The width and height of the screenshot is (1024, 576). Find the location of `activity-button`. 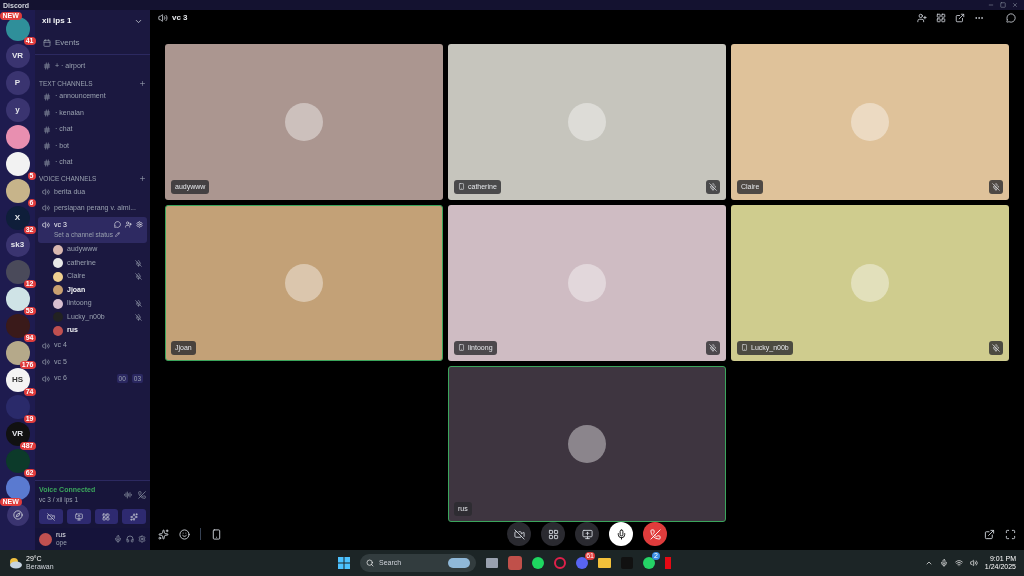

activity-button is located at coordinates (553, 534).